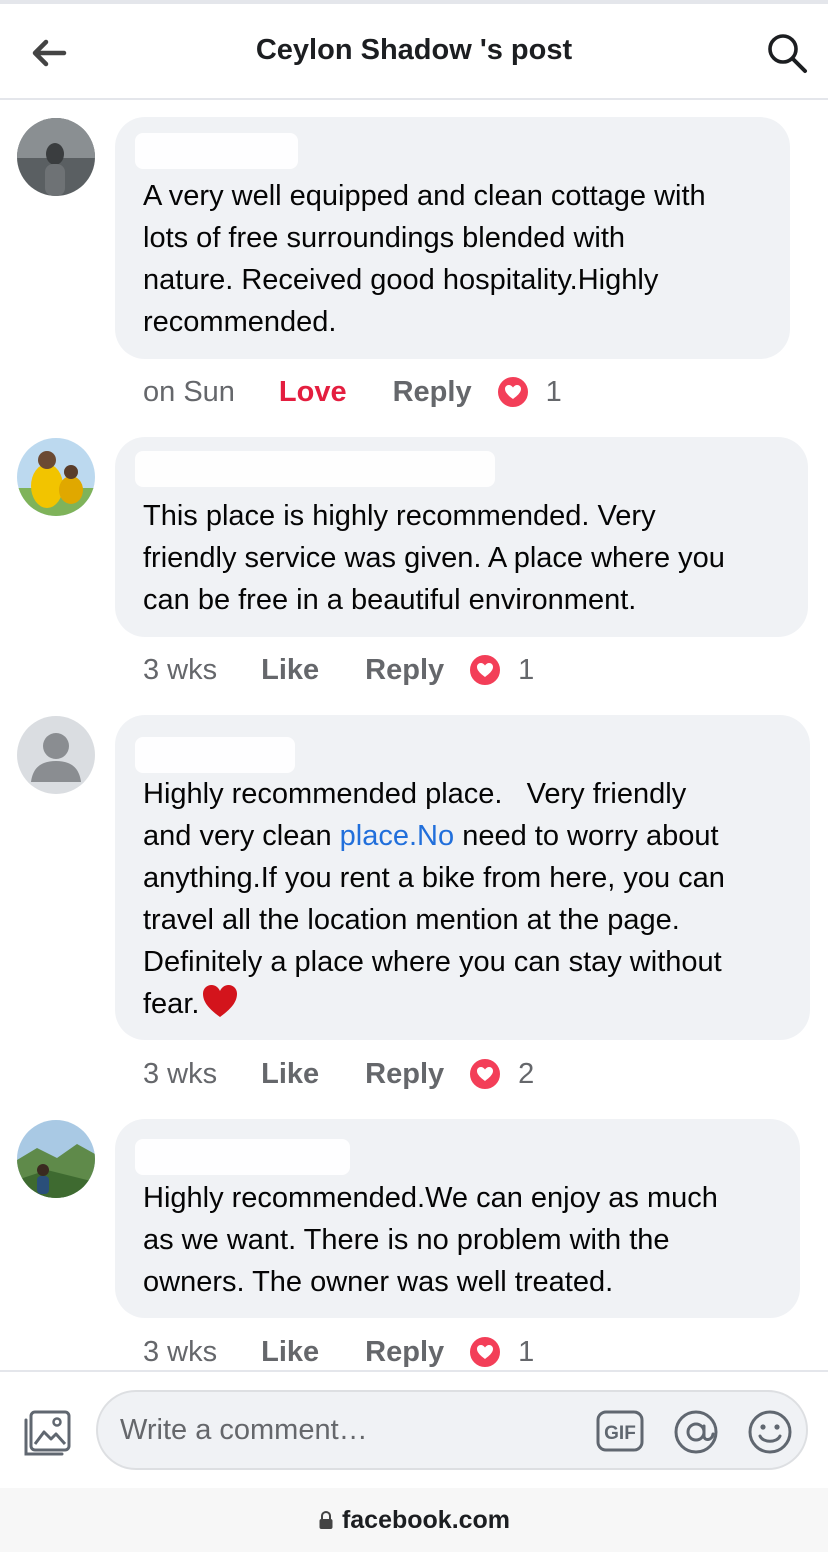 The height and width of the screenshot is (1552, 828). What do you see at coordinates (620, 1433) in the screenshot?
I see `gif-label: GIF` at bounding box center [620, 1433].